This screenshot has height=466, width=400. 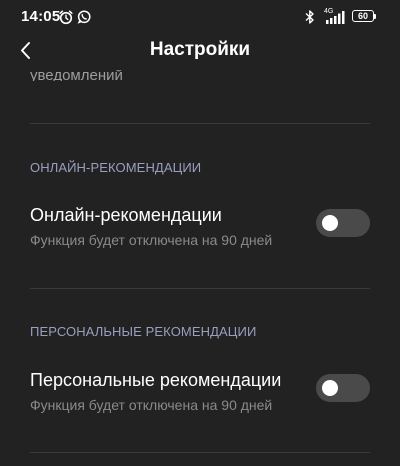 What do you see at coordinates (343, 388) in the screenshot?
I see `personal-recommendations-toggle` at bounding box center [343, 388].